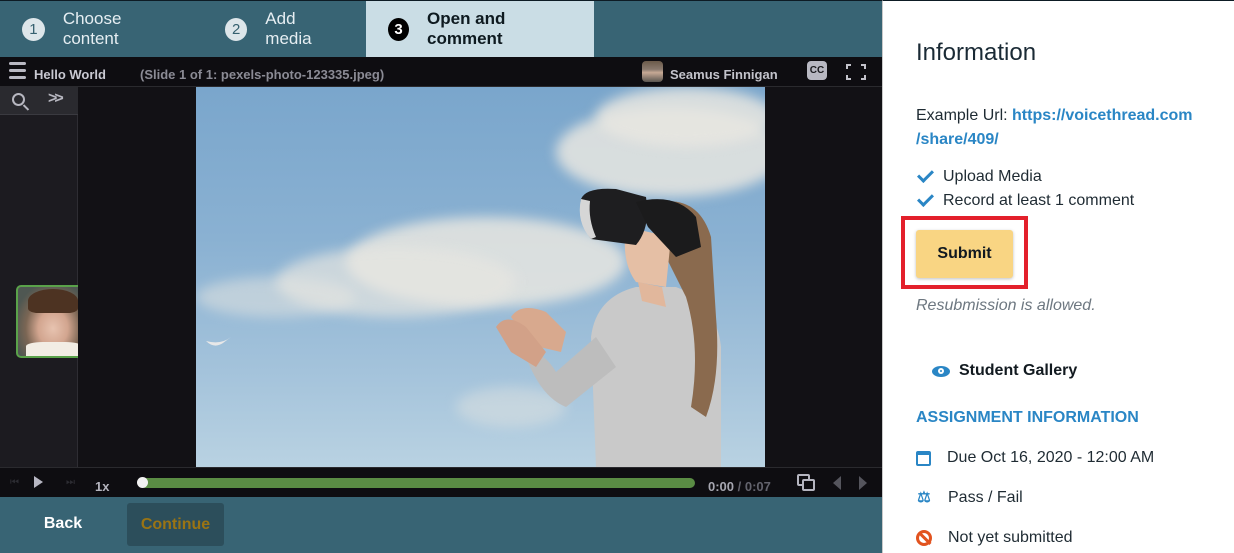 The image size is (1234, 553). I want to click on due-date: Due Oct 16, 2020 - 12:00 AM, so click(1035, 458).